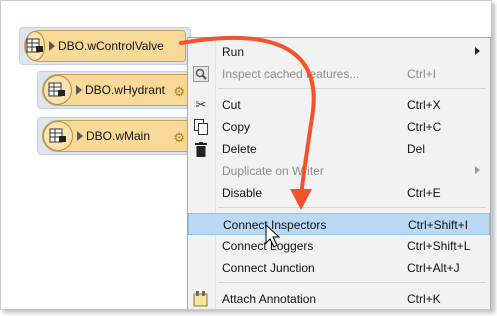 The height and width of the screenshot is (316, 497). I want to click on callout-arrow, so click(247, 117).